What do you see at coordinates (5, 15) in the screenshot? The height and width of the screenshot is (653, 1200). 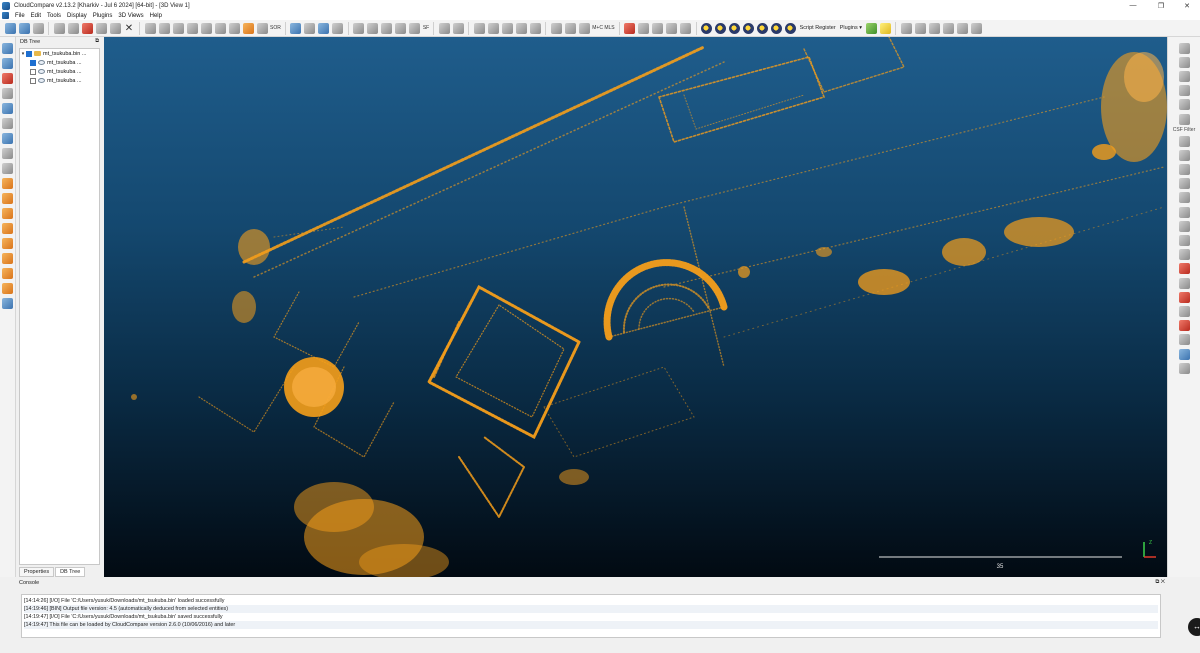 I see `app-menu-icon` at bounding box center [5, 15].